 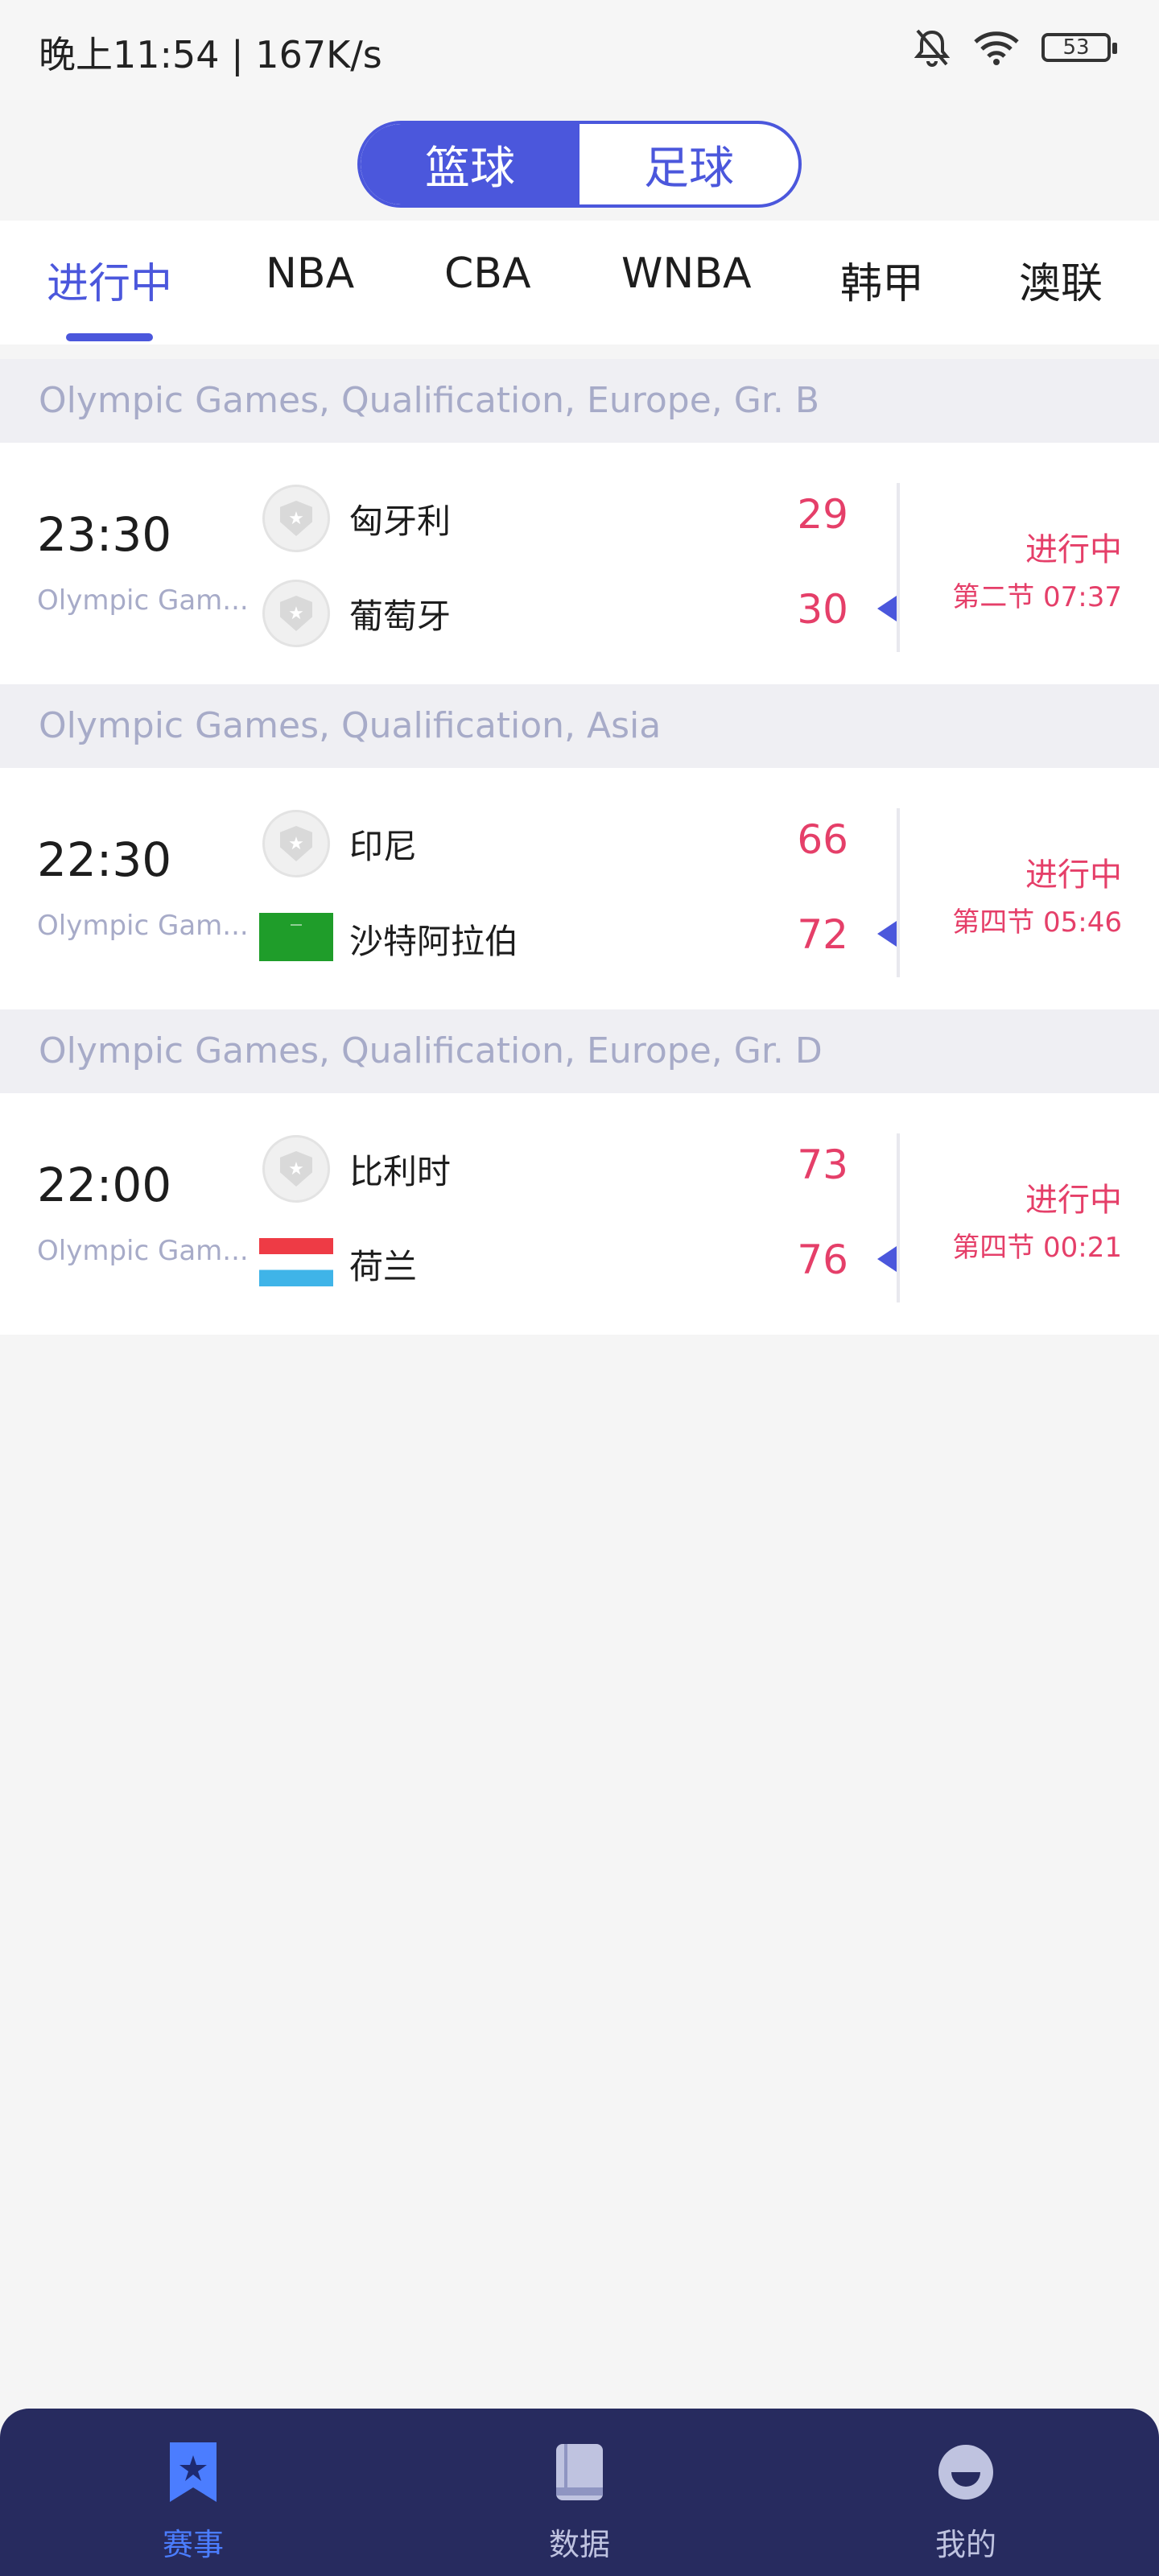 I want to click on battery-indicator: 53, so click(x=1079, y=47).